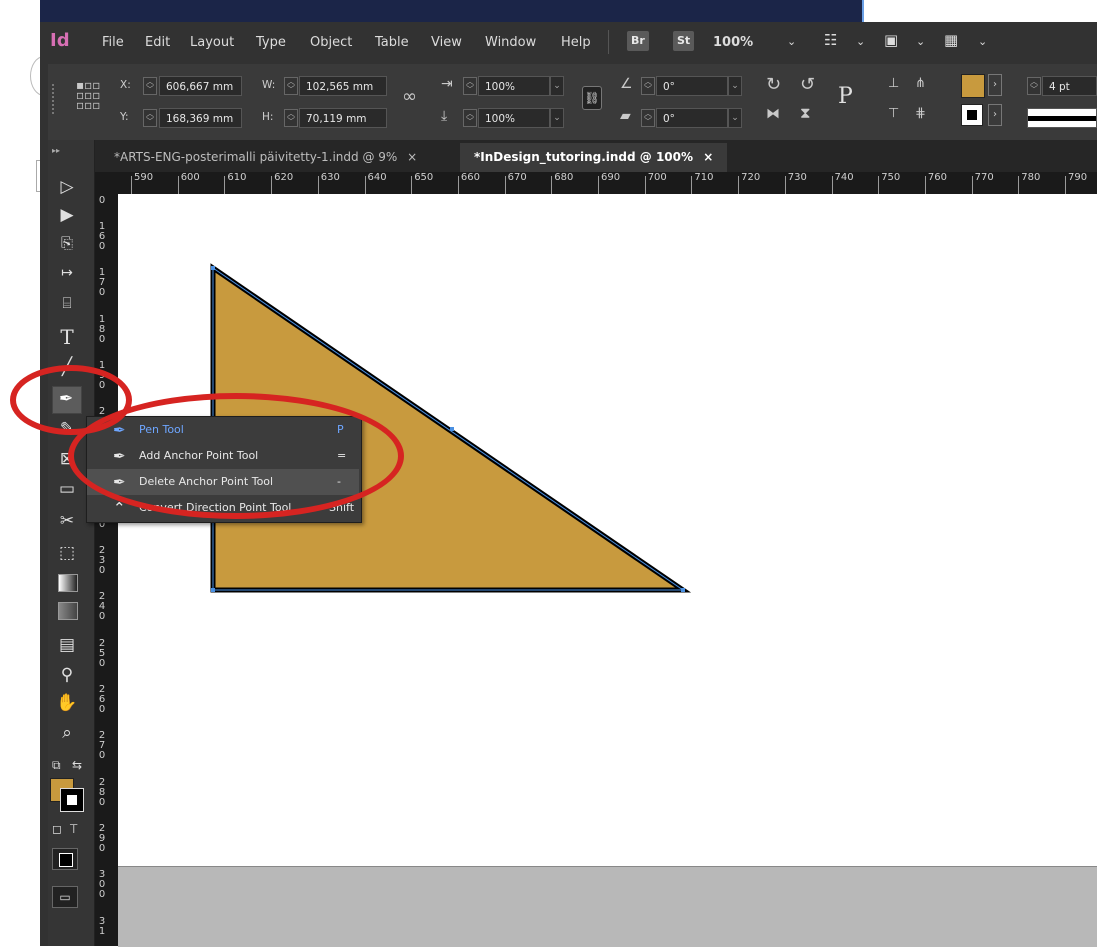  I want to click on note-tool-icon: ▤, so click(67, 645).